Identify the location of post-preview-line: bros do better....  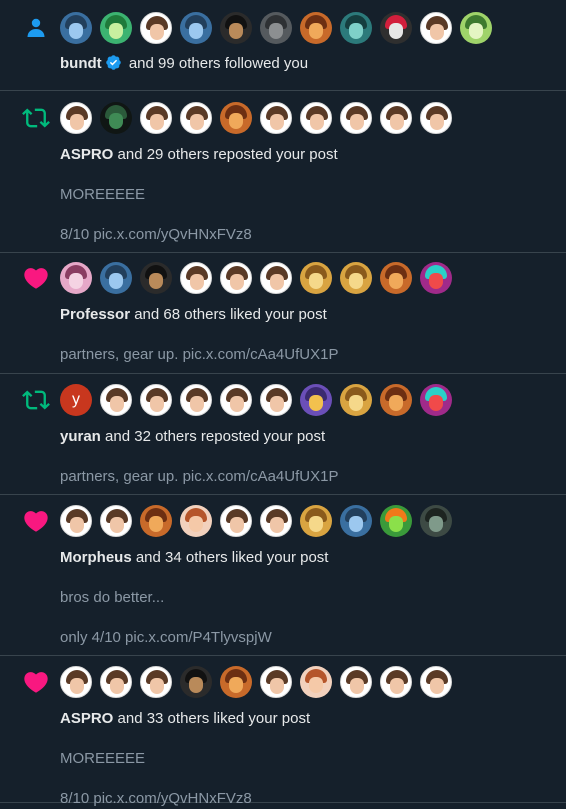
(305, 598).